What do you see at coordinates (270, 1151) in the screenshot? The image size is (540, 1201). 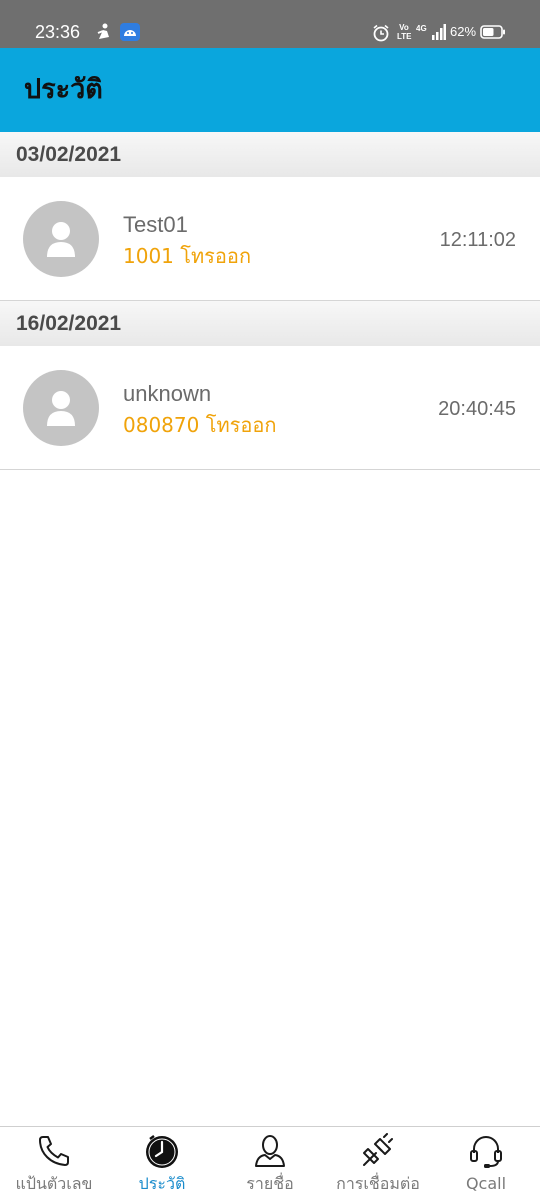 I see `person-icon` at bounding box center [270, 1151].